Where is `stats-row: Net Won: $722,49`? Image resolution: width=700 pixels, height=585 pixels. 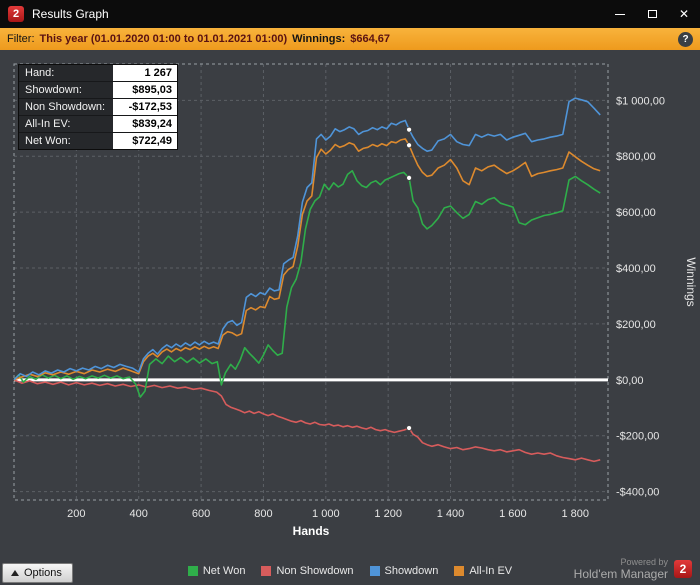 stats-row: Net Won: $722,49 is located at coordinates (98, 141).